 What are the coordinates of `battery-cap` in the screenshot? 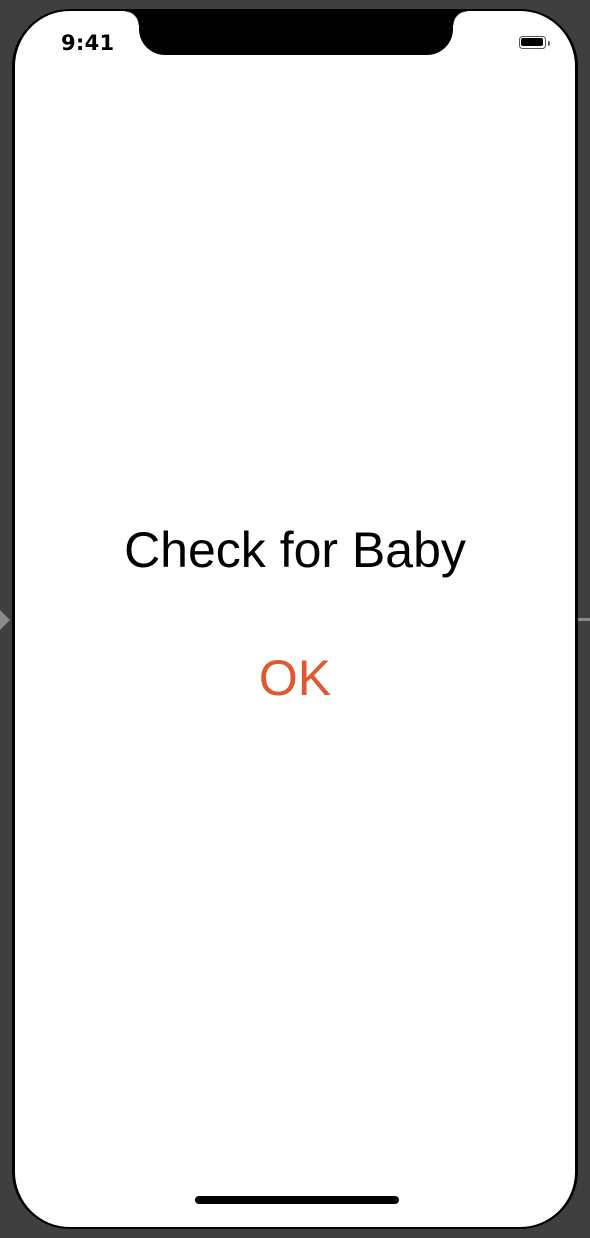 It's located at (549, 43).